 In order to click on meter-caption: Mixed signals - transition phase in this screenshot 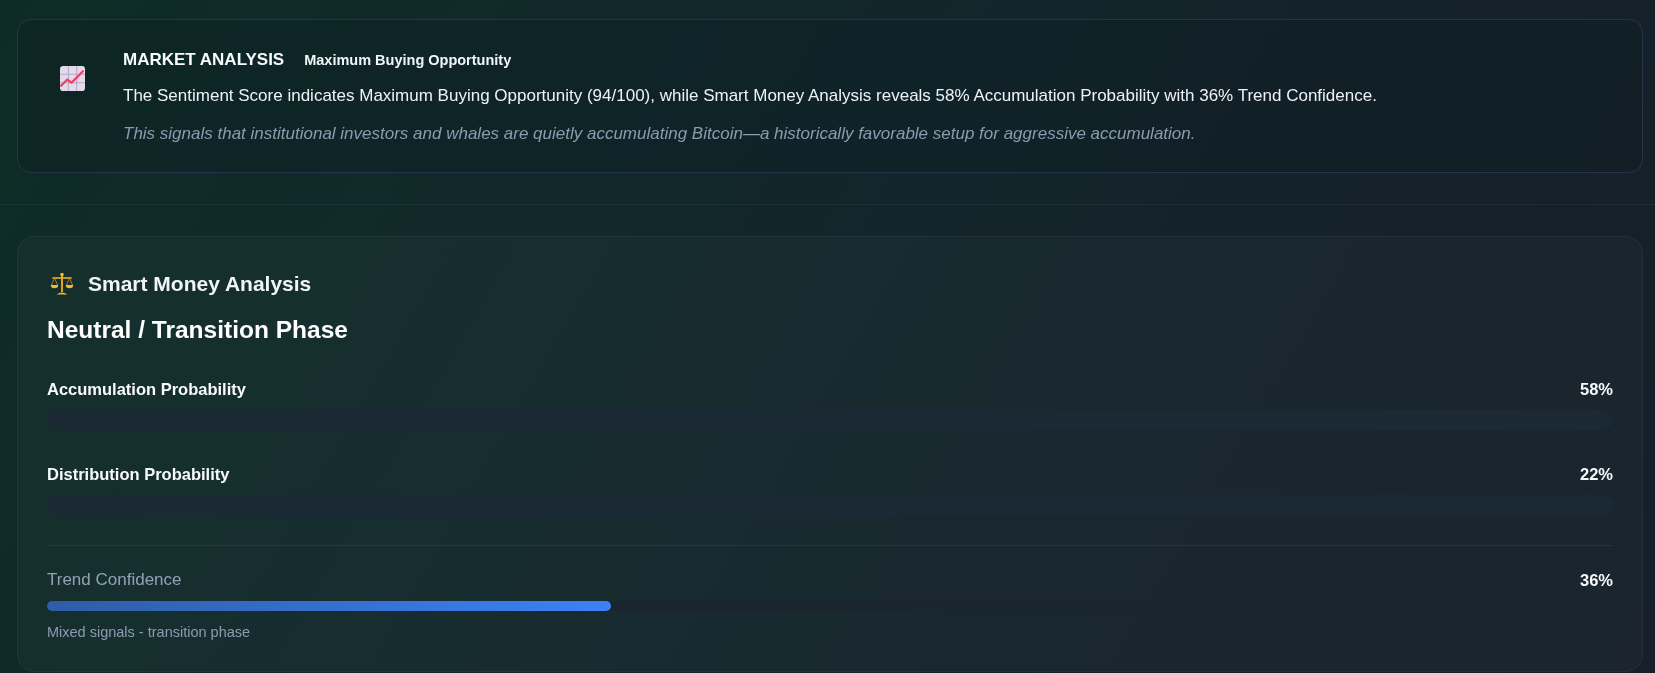, I will do `click(149, 632)`.